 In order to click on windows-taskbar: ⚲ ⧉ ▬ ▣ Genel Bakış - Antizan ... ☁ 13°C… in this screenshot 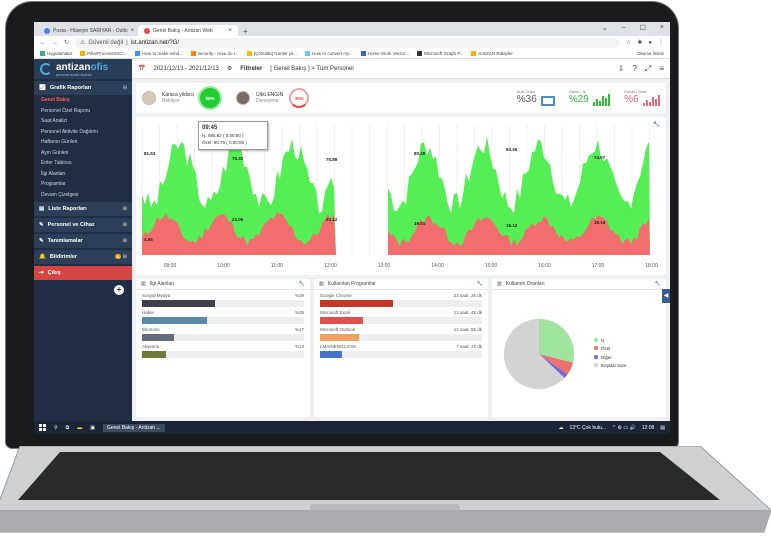, I will do `click(352, 427)`.